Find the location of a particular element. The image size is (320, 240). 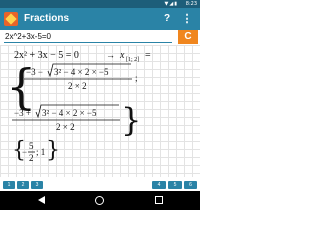

toolbar-button-3: 3 is located at coordinates (37, 185).